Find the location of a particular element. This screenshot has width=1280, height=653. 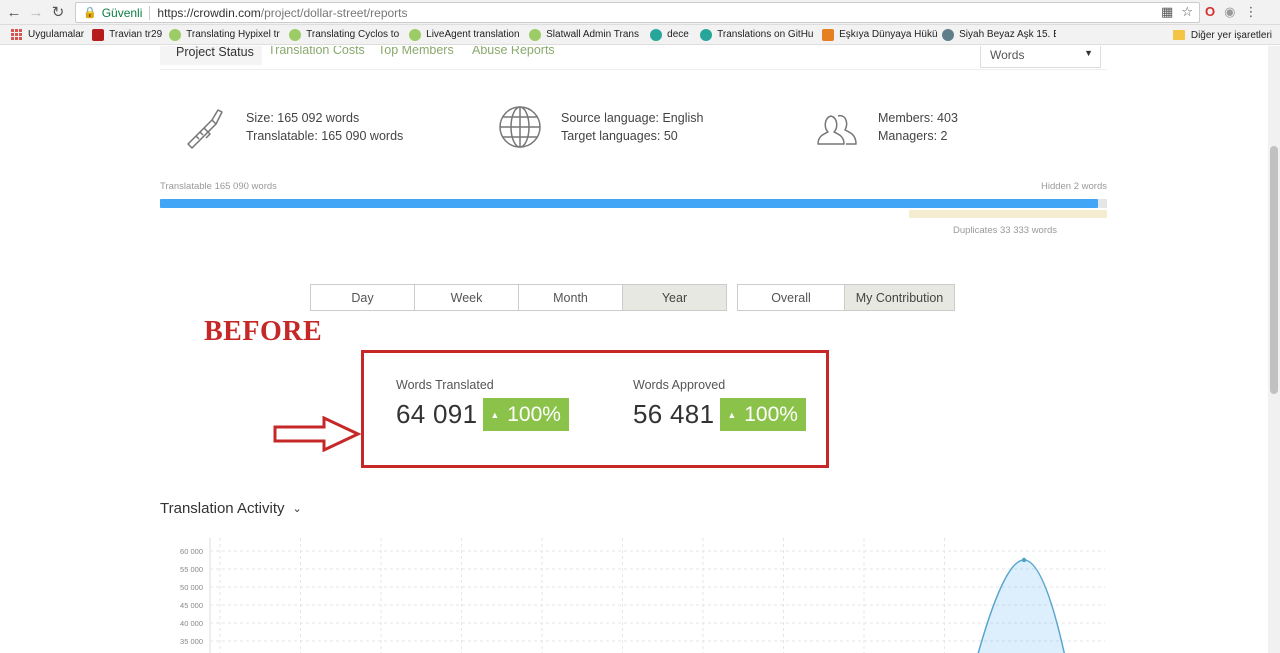

apps-grid-icon is located at coordinates (16, 34).